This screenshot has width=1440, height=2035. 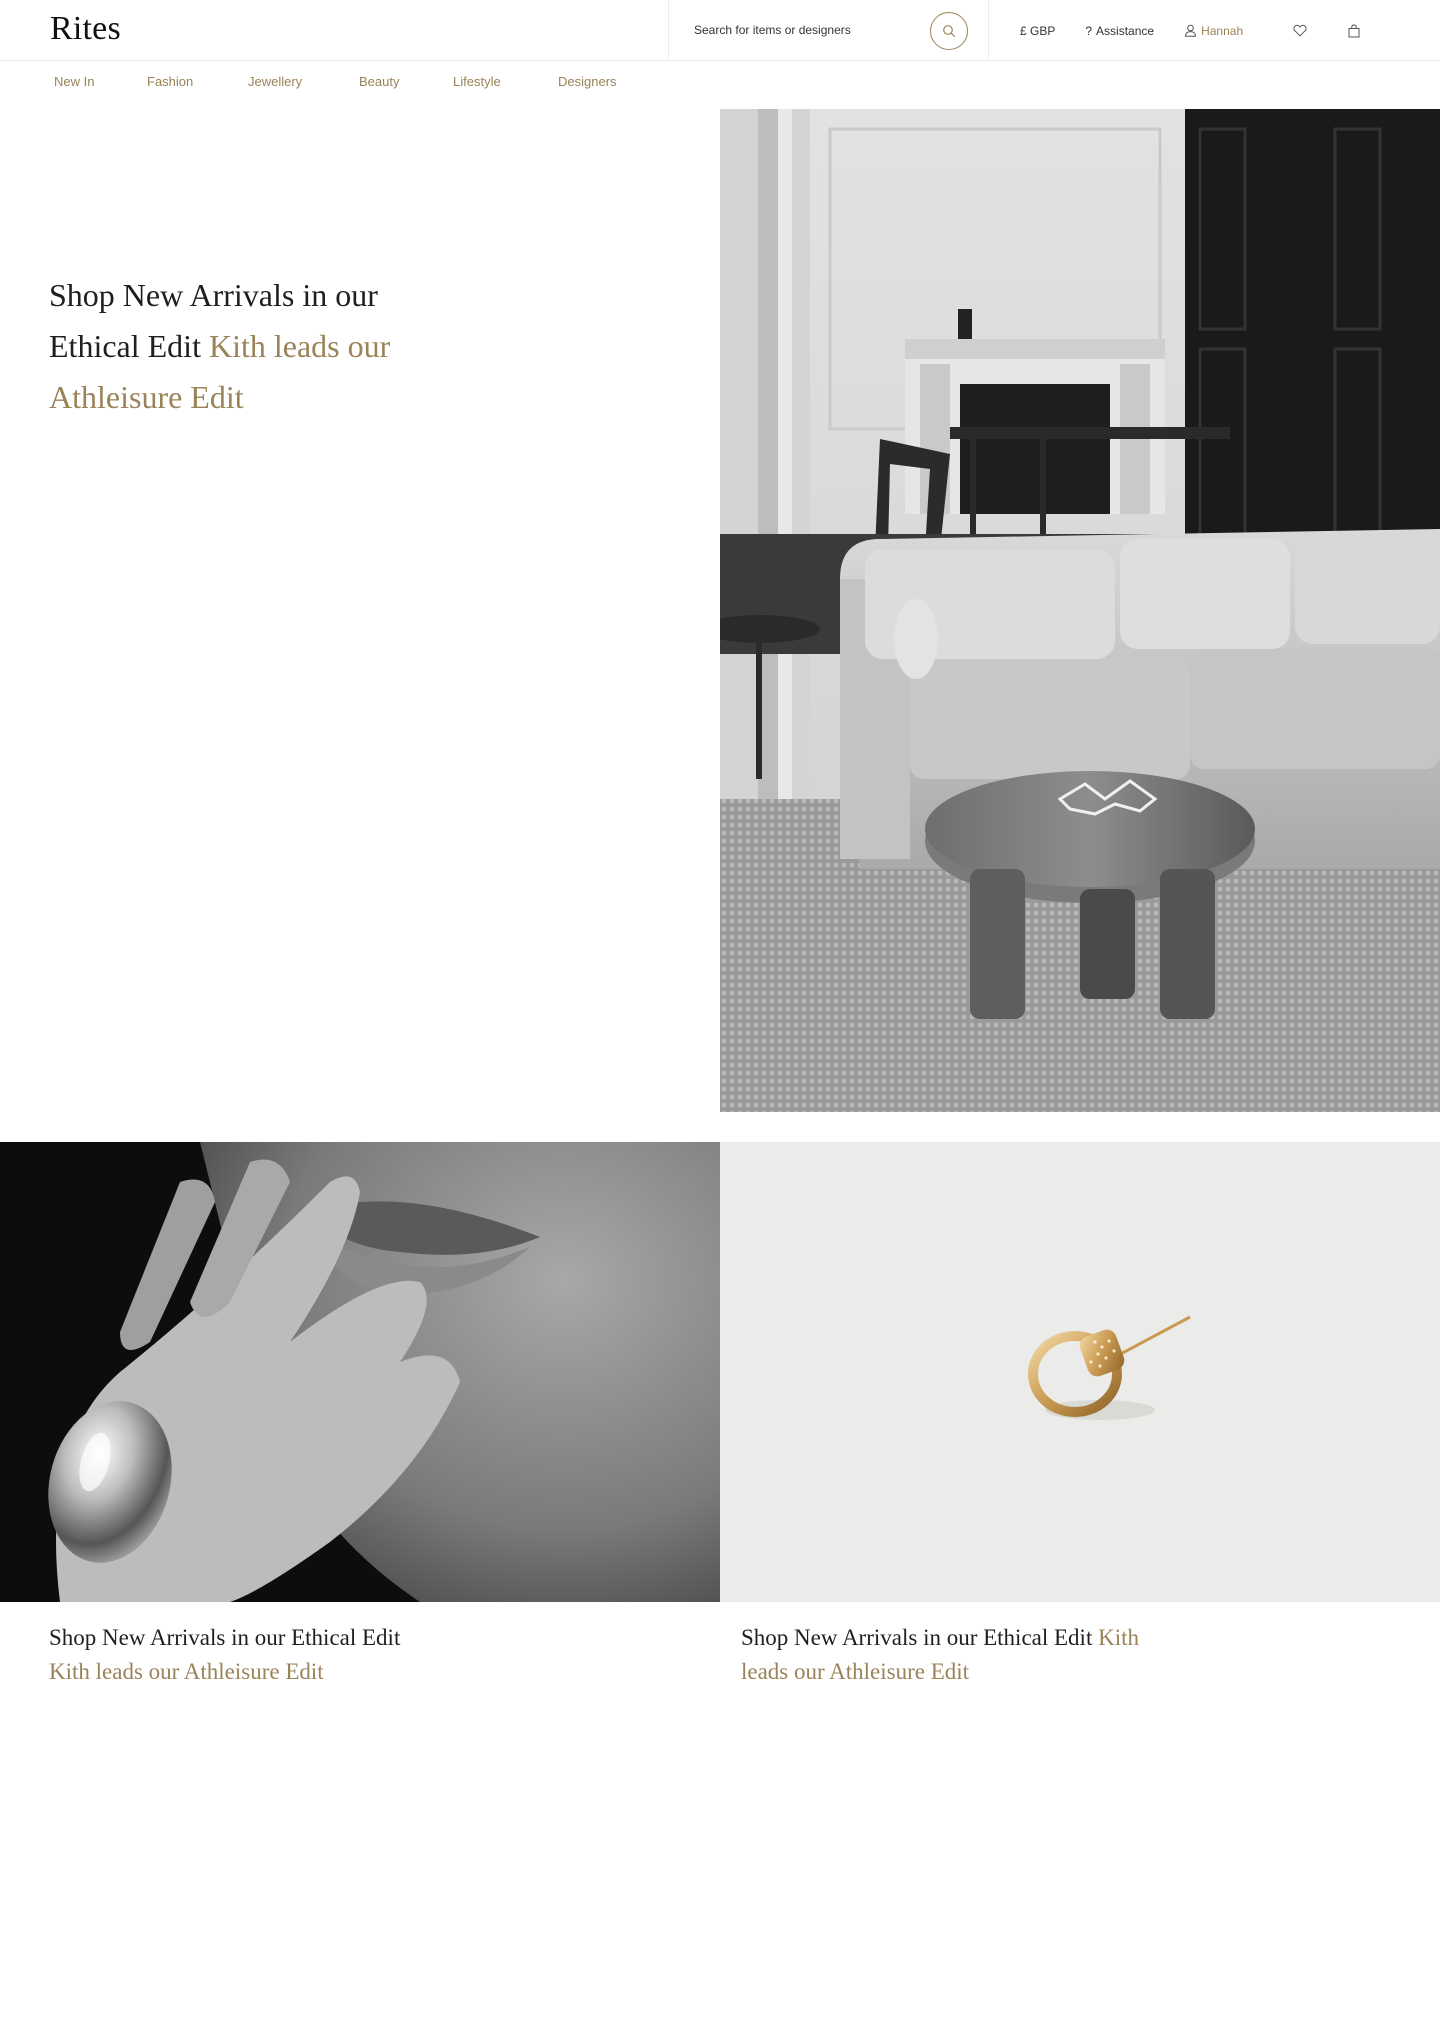 I want to click on user-name: Hannah, so click(x=1222, y=30).